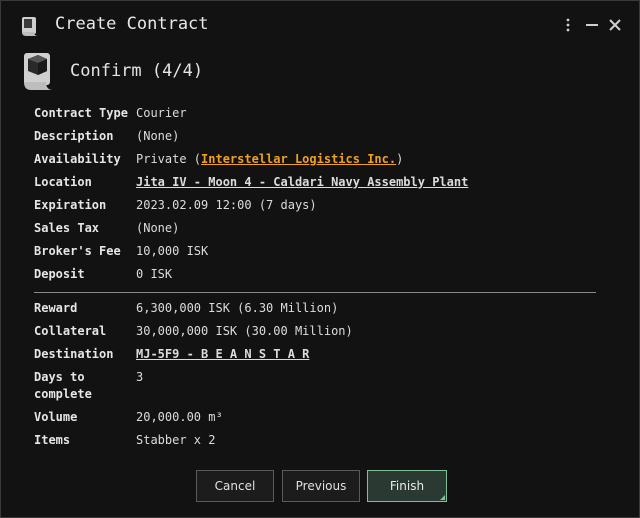  I want to click on row-expiration: Expiration 2023.02.09 12:00 (7 days), so click(319, 207).